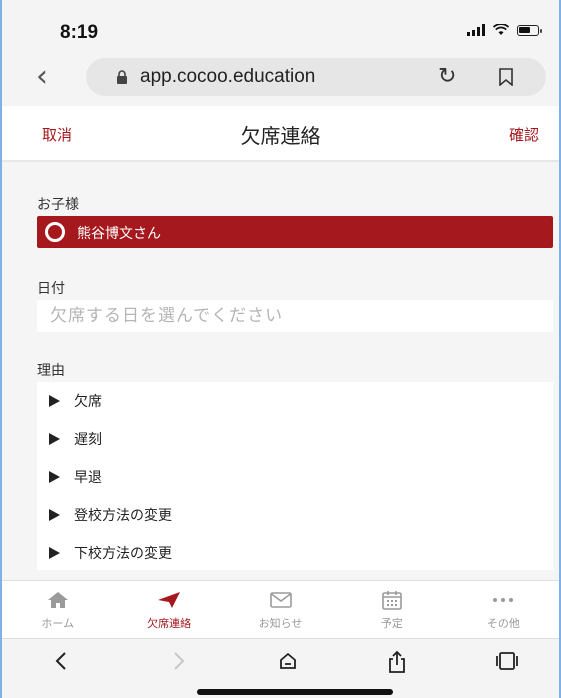 Image resolution: width=561 pixels, height=698 pixels. I want to click on reason-label: 下校方法の変更, so click(123, 554).